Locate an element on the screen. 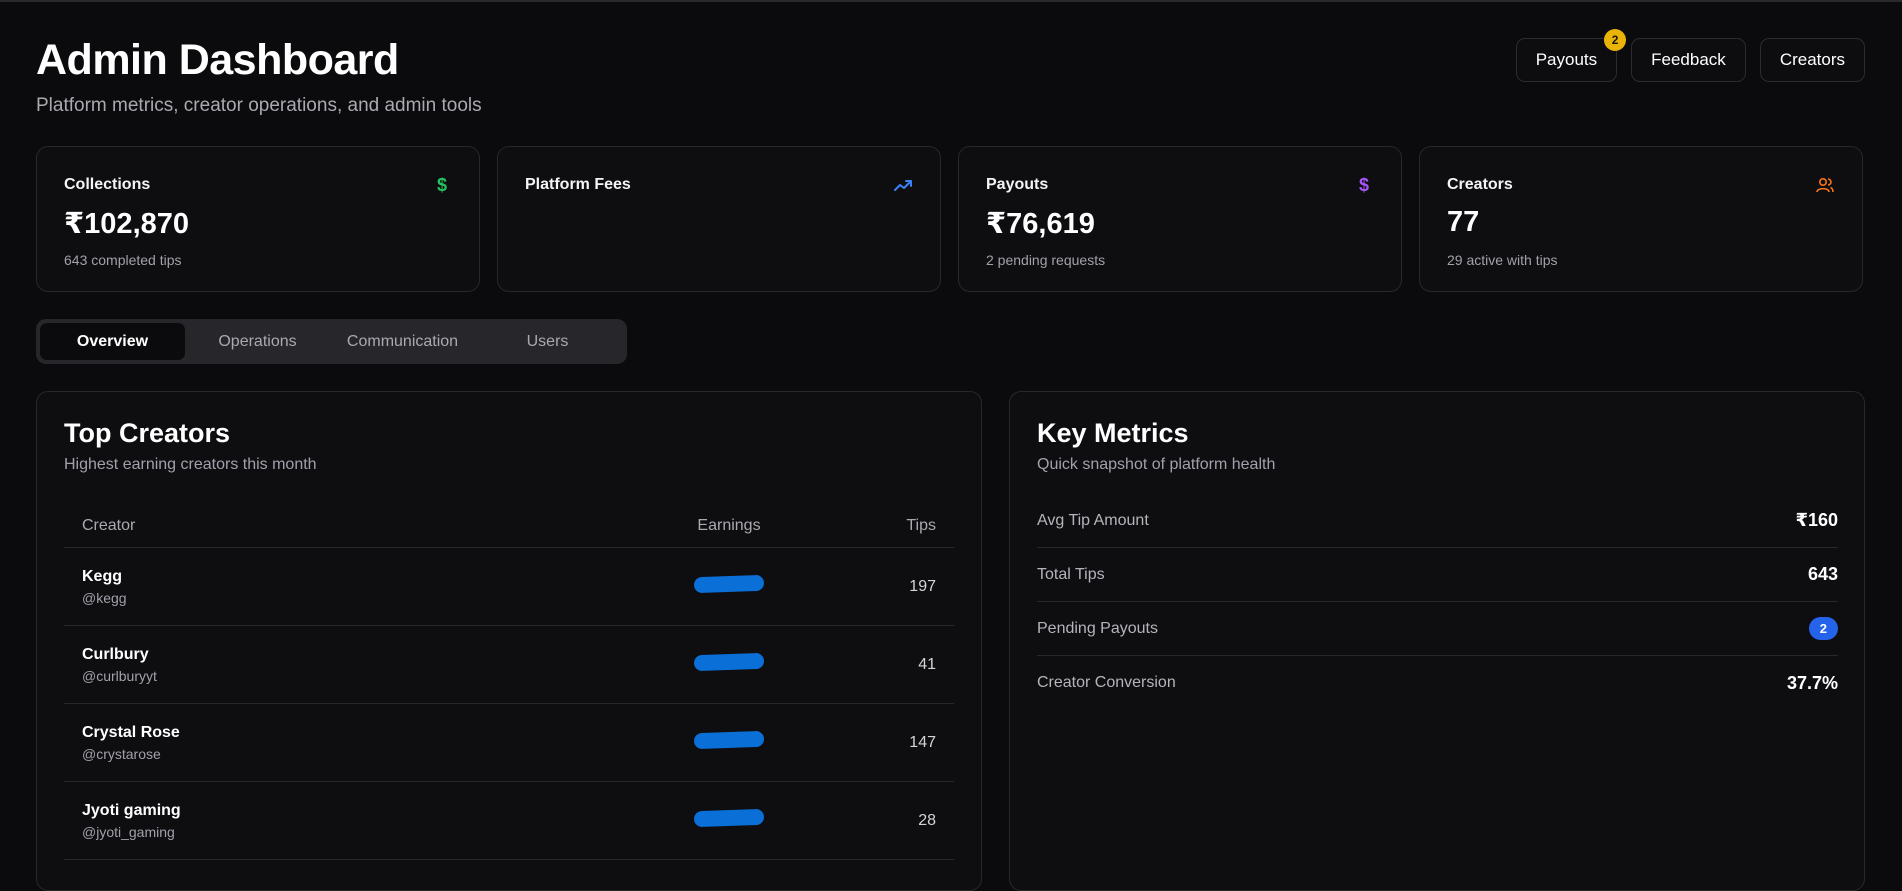  tab-users: Users is located at coordinates (547, 341).